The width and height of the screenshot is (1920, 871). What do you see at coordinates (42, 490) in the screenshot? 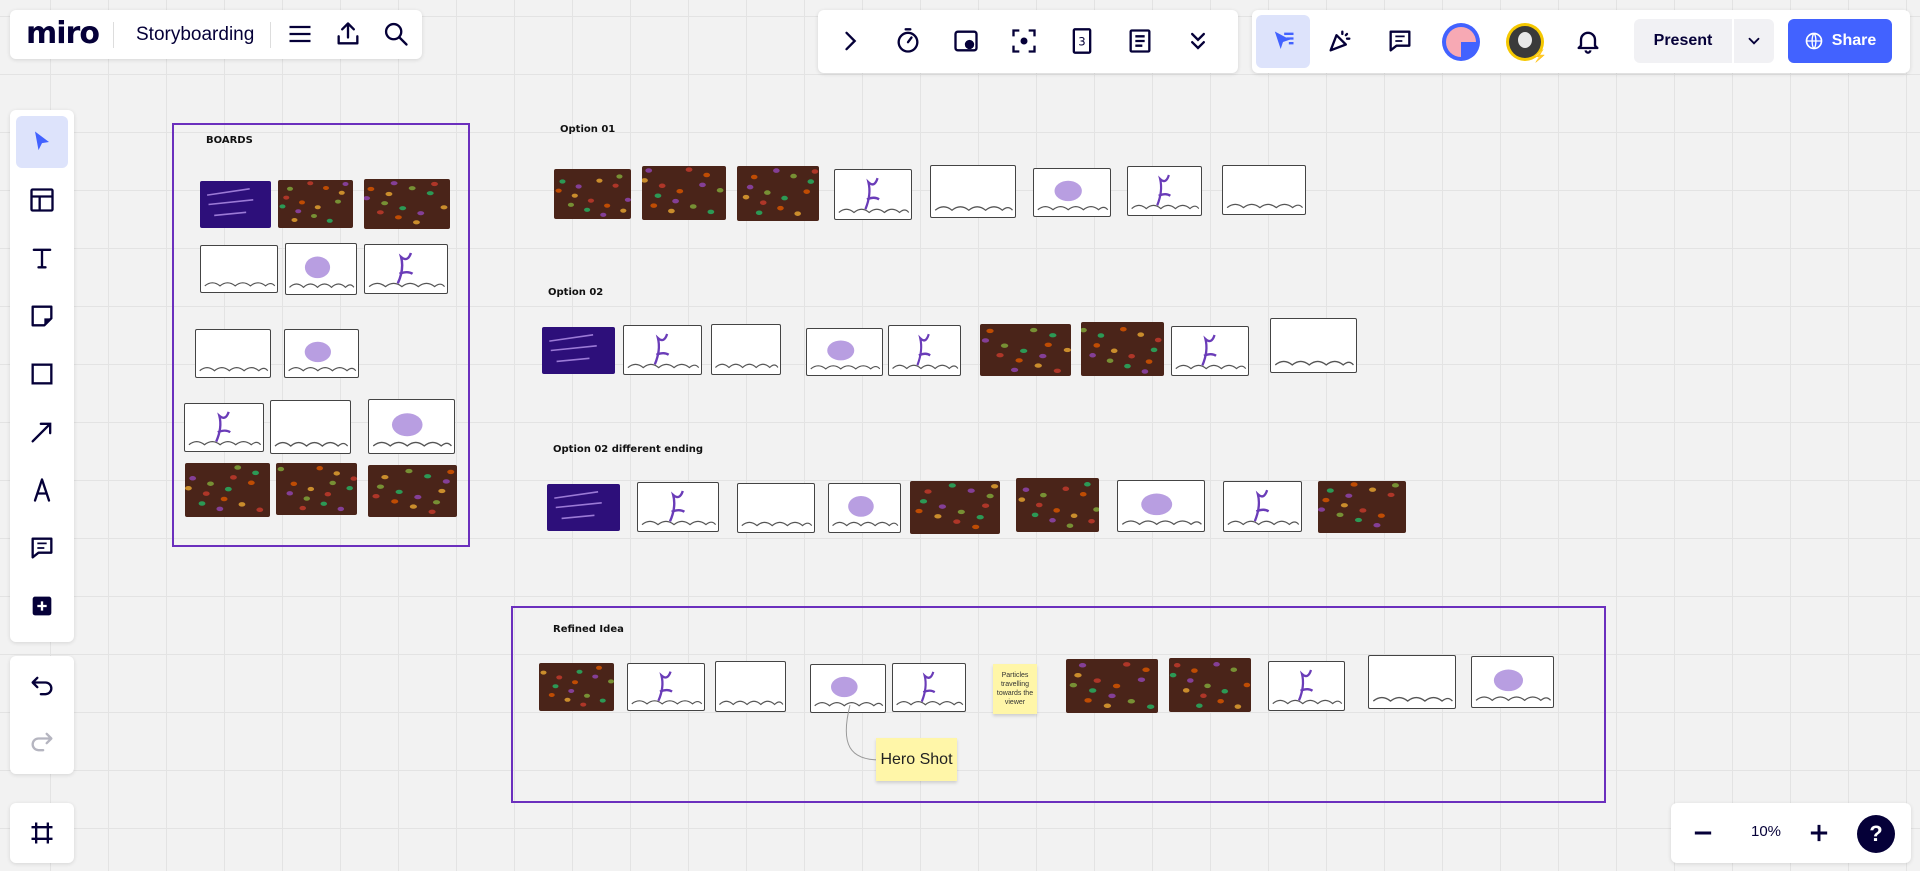
I see `pen-tool` at bounding box center [42, 490].